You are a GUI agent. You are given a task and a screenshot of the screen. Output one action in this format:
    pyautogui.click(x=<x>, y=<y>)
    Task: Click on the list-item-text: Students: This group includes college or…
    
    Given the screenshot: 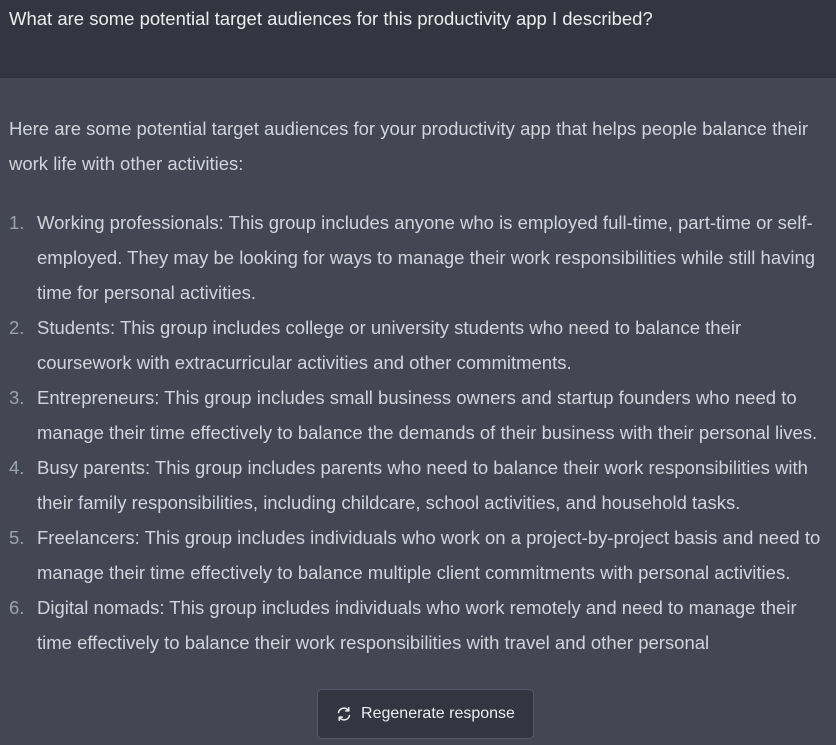 What is the action you would take?
    pyautogui.click(x=389, y=345)
    